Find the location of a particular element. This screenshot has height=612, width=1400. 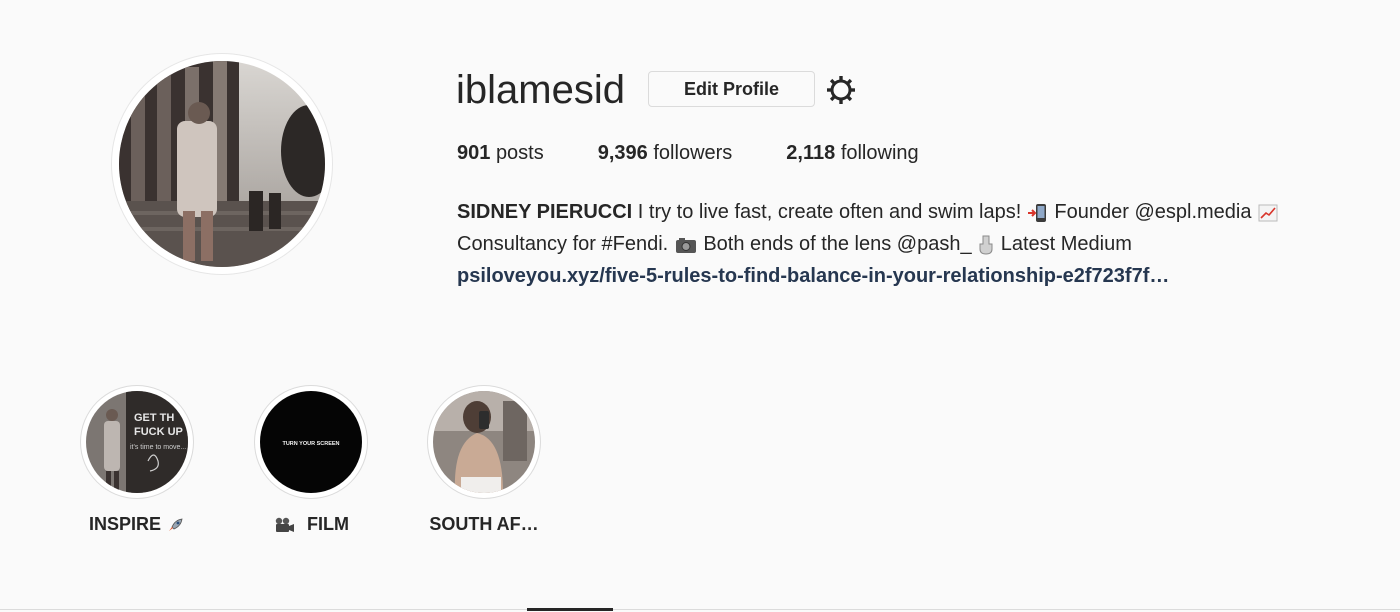

posts-stat: 901 posts is located at coordinates (500, 153).